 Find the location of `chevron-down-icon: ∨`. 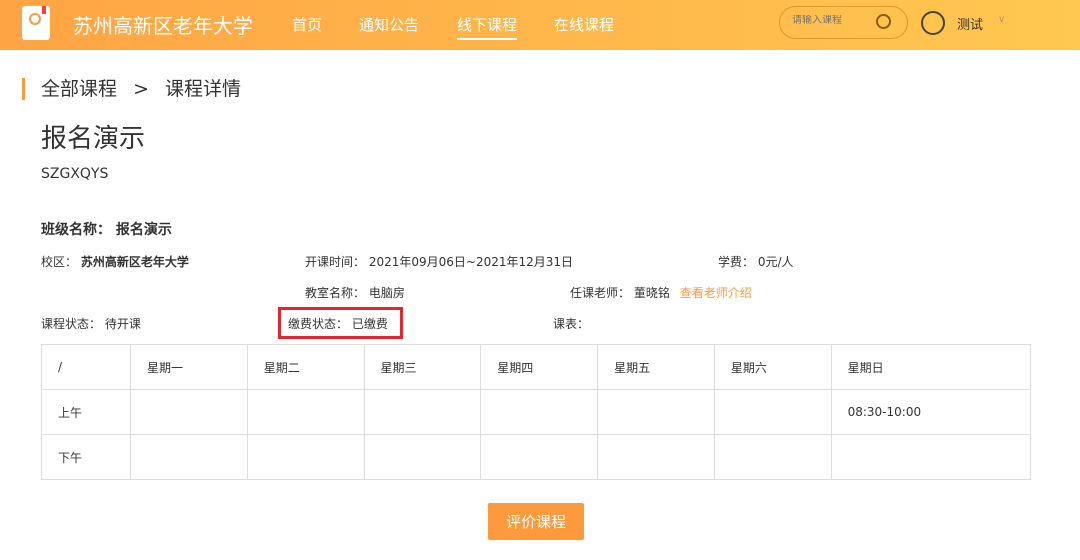

chevron-down-icon: ∨ is located at coordinates (1001, 19).